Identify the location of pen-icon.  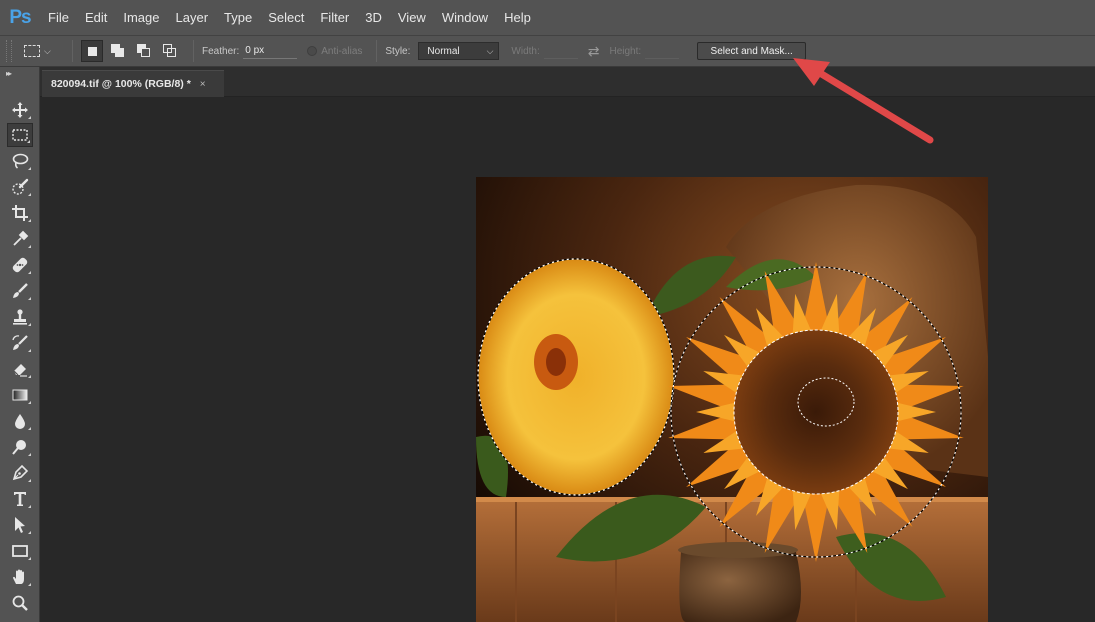
(20, 472).